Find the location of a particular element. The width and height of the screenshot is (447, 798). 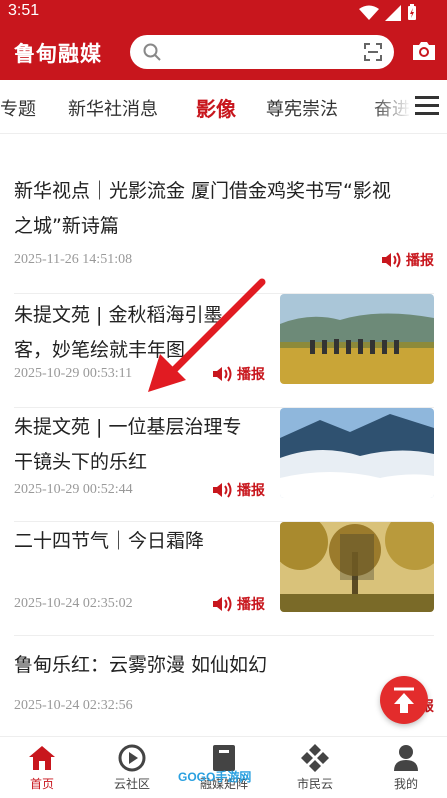

news-date: 2025-10-29 00:53:11 is located at coordinates (73, 373).